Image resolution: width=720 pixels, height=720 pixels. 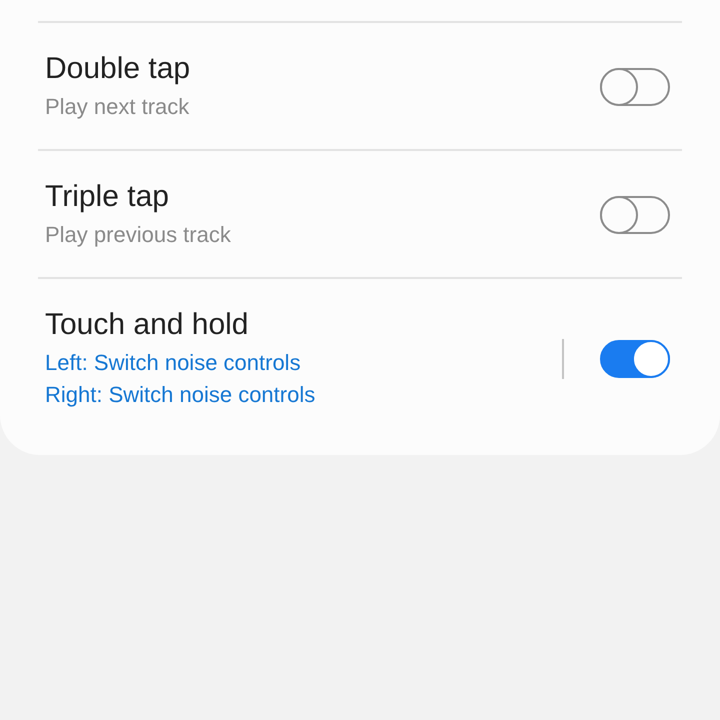 I want to click on setting-title: Double tap, so click(x=118, y=69).